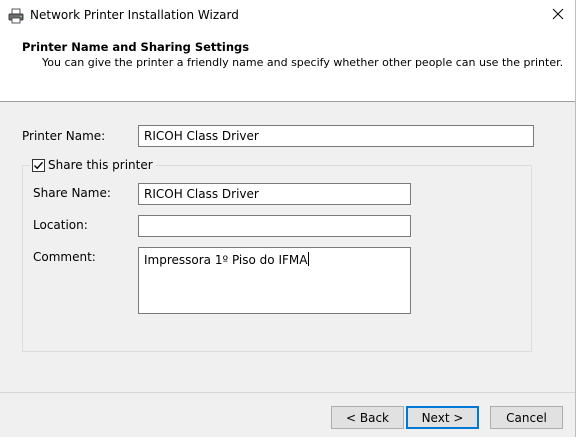 The height and width of the screenshot is (441, 576). Describe the element at coordinates (526, 417) in the screenshot. I see `cancel-button: Cancel` at that location.